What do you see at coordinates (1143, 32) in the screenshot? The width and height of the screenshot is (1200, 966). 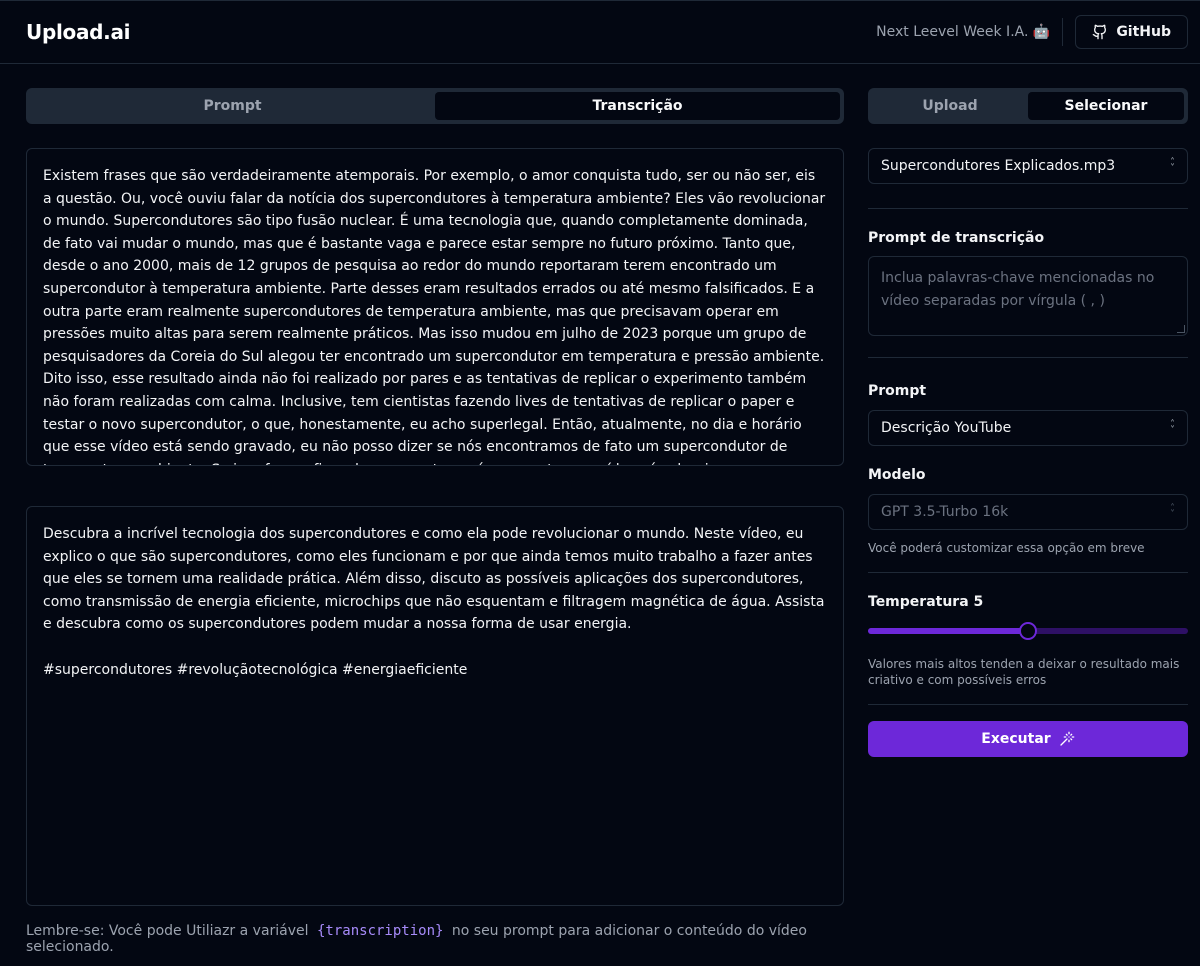 I see `github-label: GitHub` at bounding box center [1143, 32].